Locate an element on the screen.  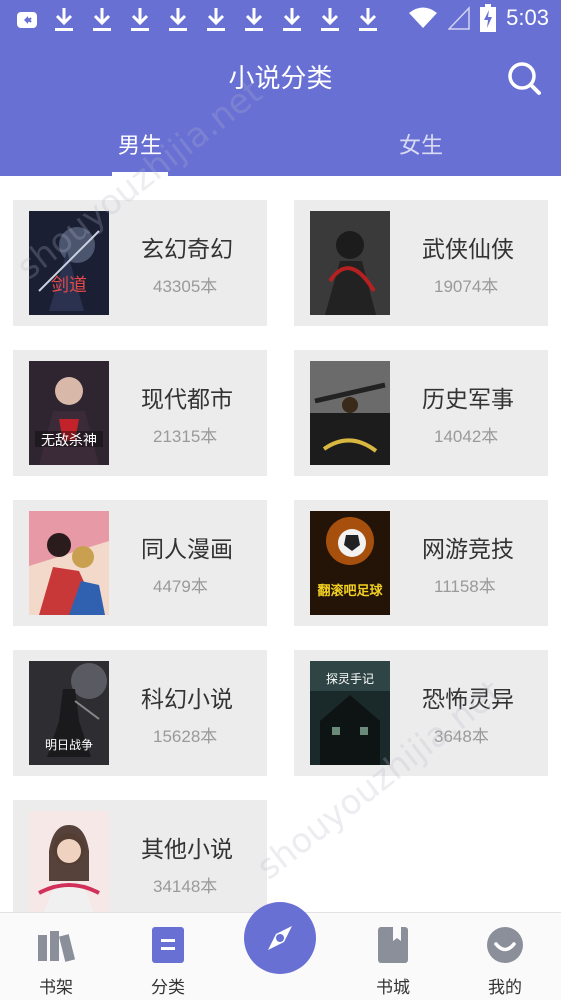
category-name: 网游竞技 is located at coordinates (468, 550).